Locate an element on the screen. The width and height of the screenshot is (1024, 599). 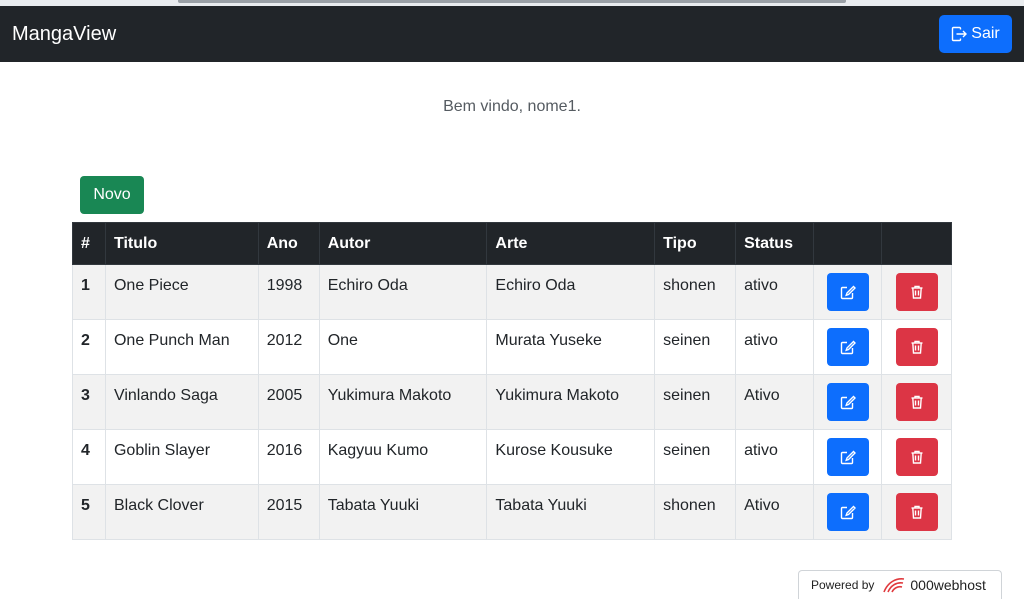
navbar: MangaView Sair is located at coordinates (512, 34).